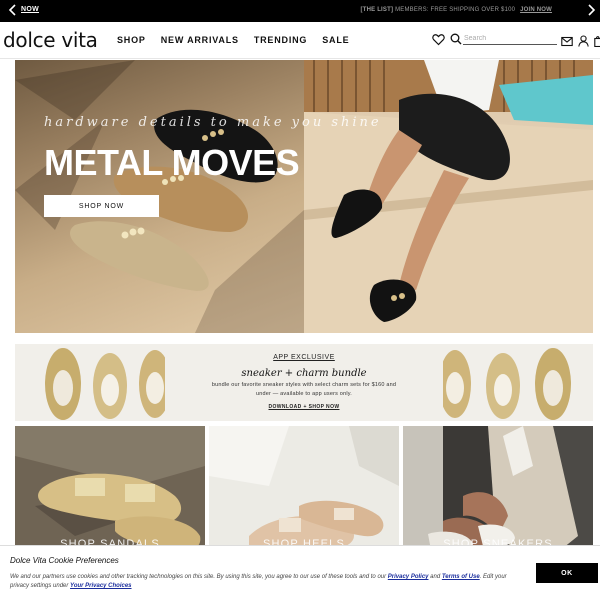 Image resolution: width=600 pixels, height=600 pixels. I want to click on nav-trending: TRENDING, so click(280, 40).